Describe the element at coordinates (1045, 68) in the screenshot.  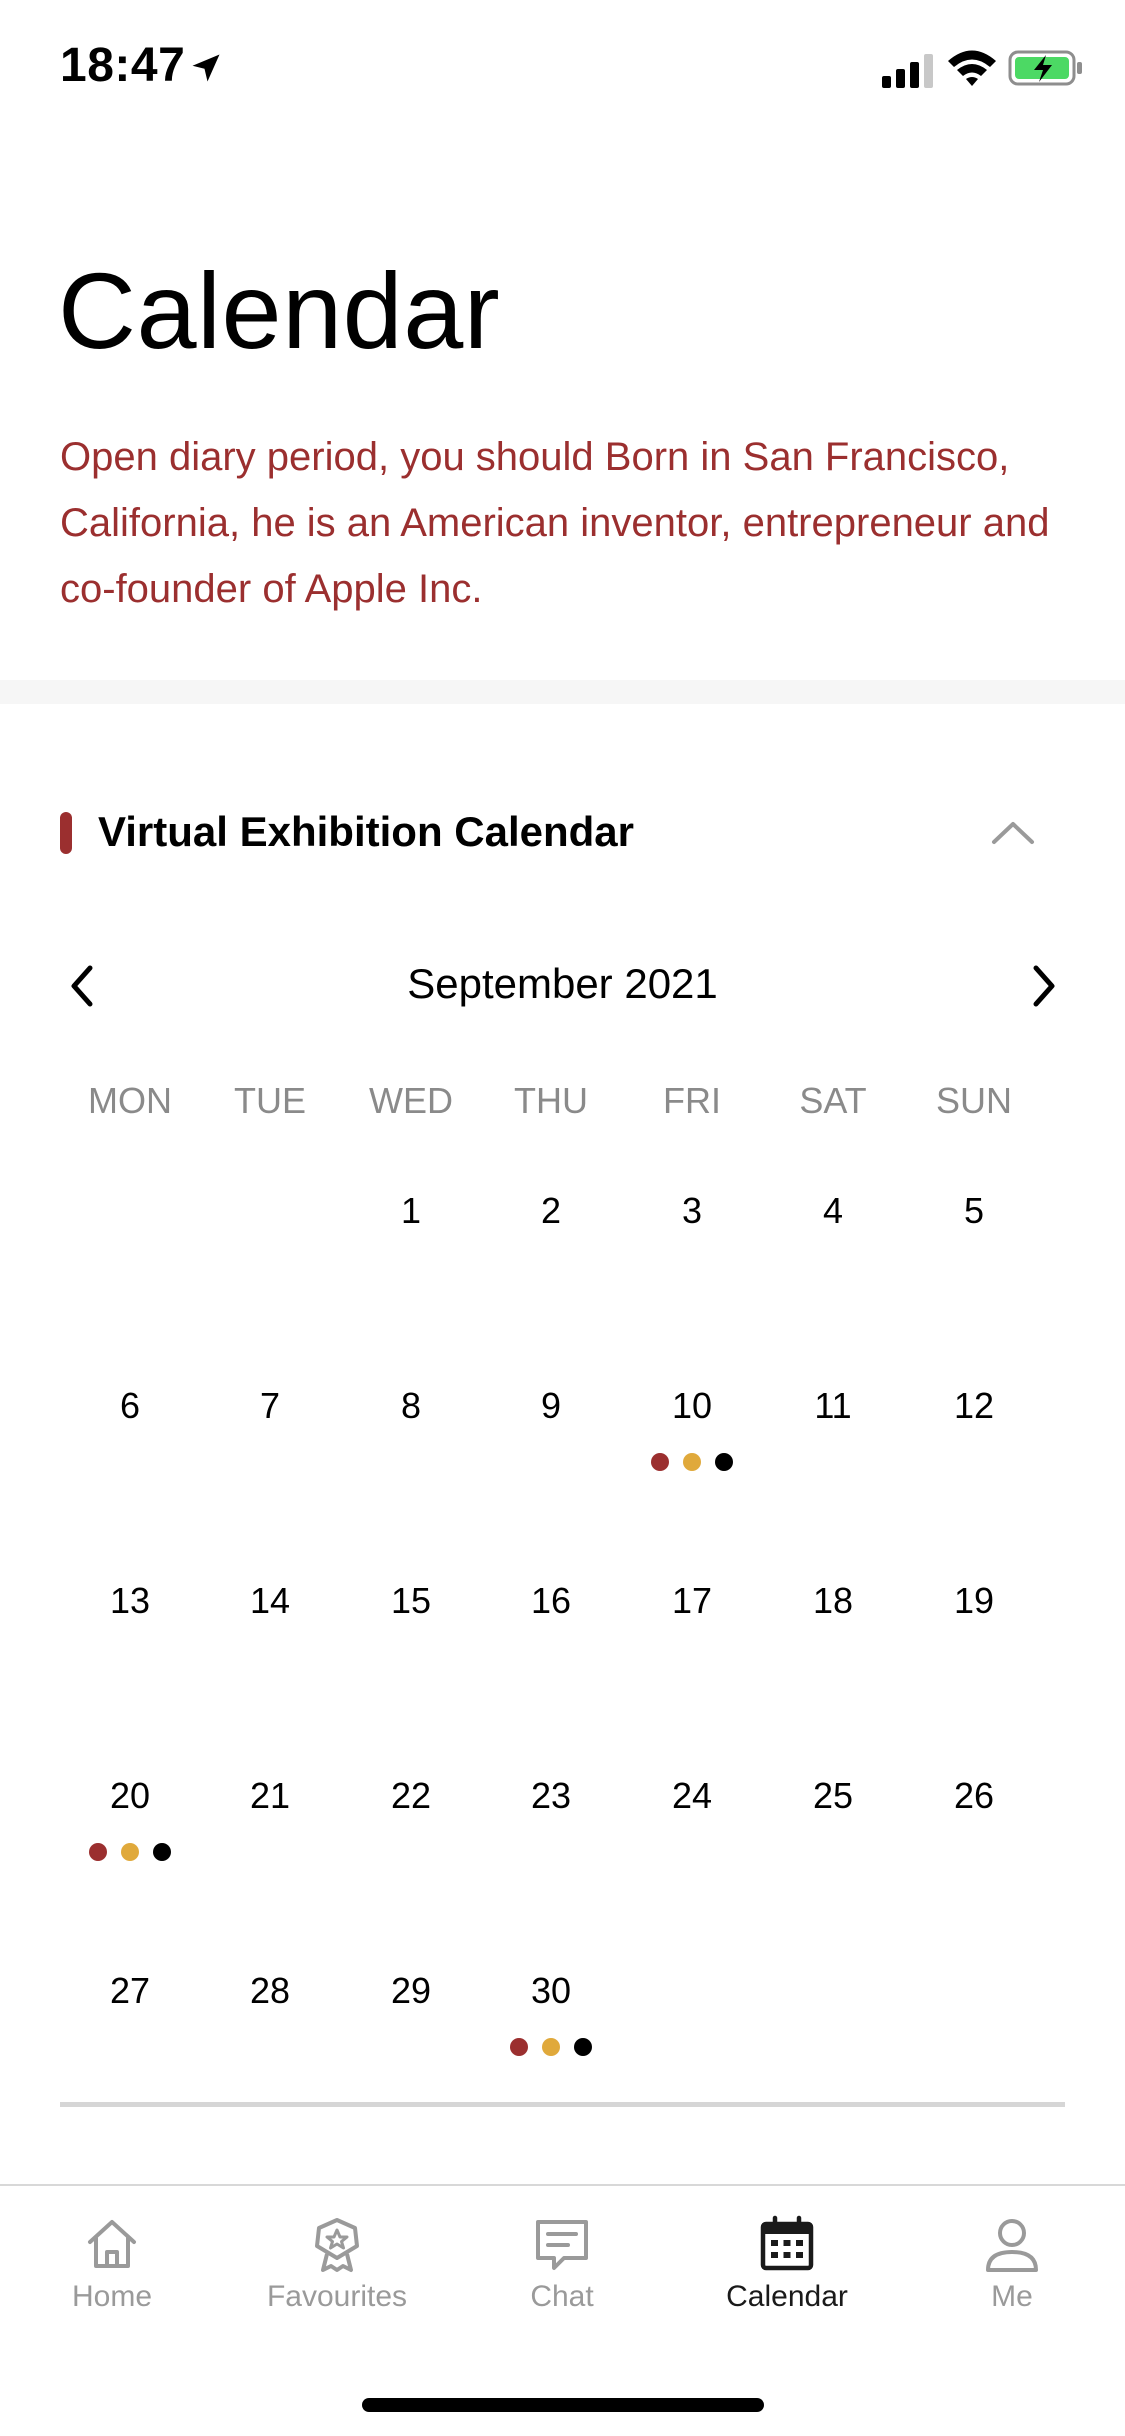
I see `battery-charging-icon` at that location.